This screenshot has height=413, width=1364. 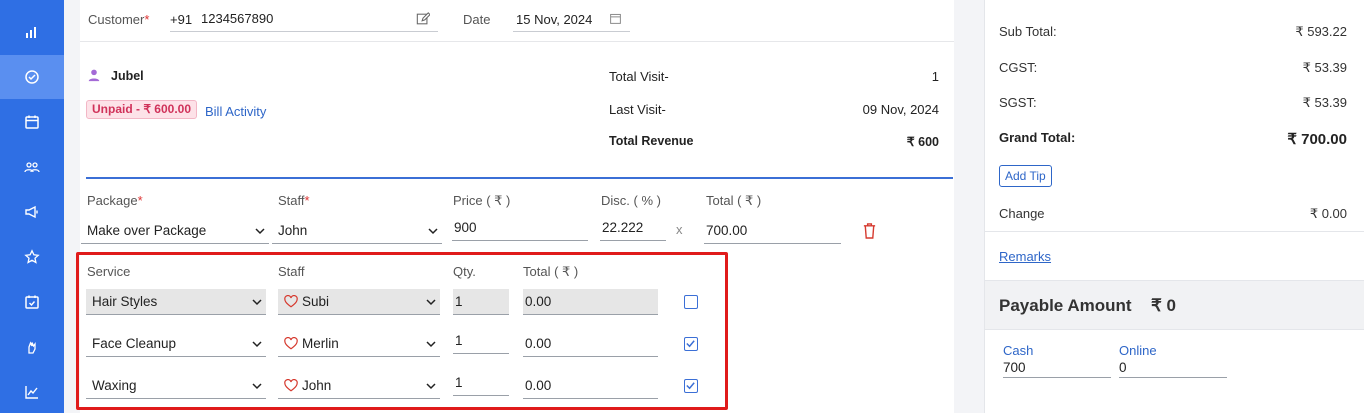 What do you see at coordinates (734, 200) in the screenshot?
I see `total-label: Total ( ₹ )` at bounding box center [734, 200].